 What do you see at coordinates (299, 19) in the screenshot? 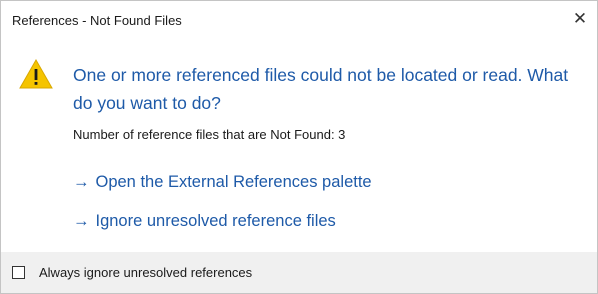
I see `title-bar: References - Not Found Files ✕` at bounding box center [299, 19].